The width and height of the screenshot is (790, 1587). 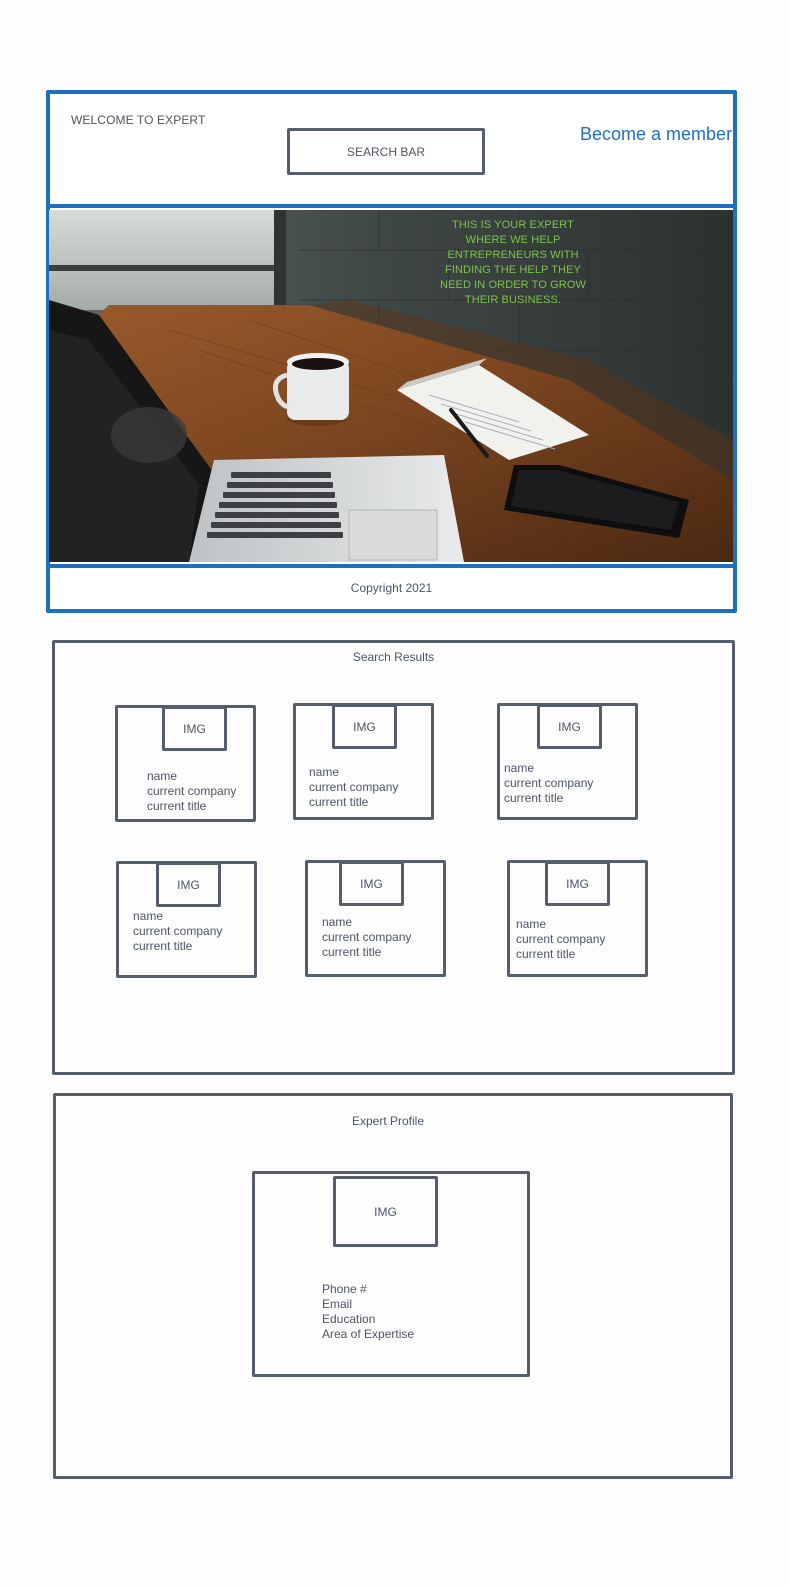 I want to click on search-bar: SEARCH BAR, so click(x=386, y=151).